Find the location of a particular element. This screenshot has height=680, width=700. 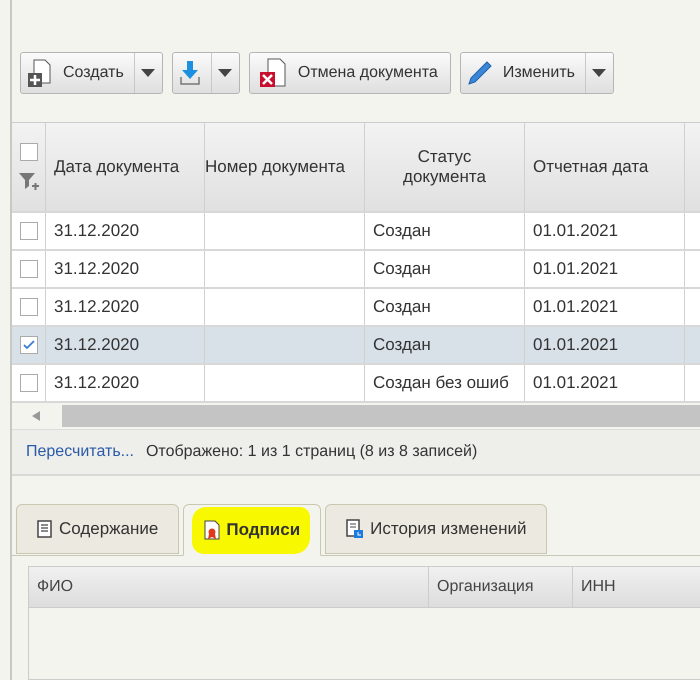

column-header: Организация is located at coordinates (485, 587).